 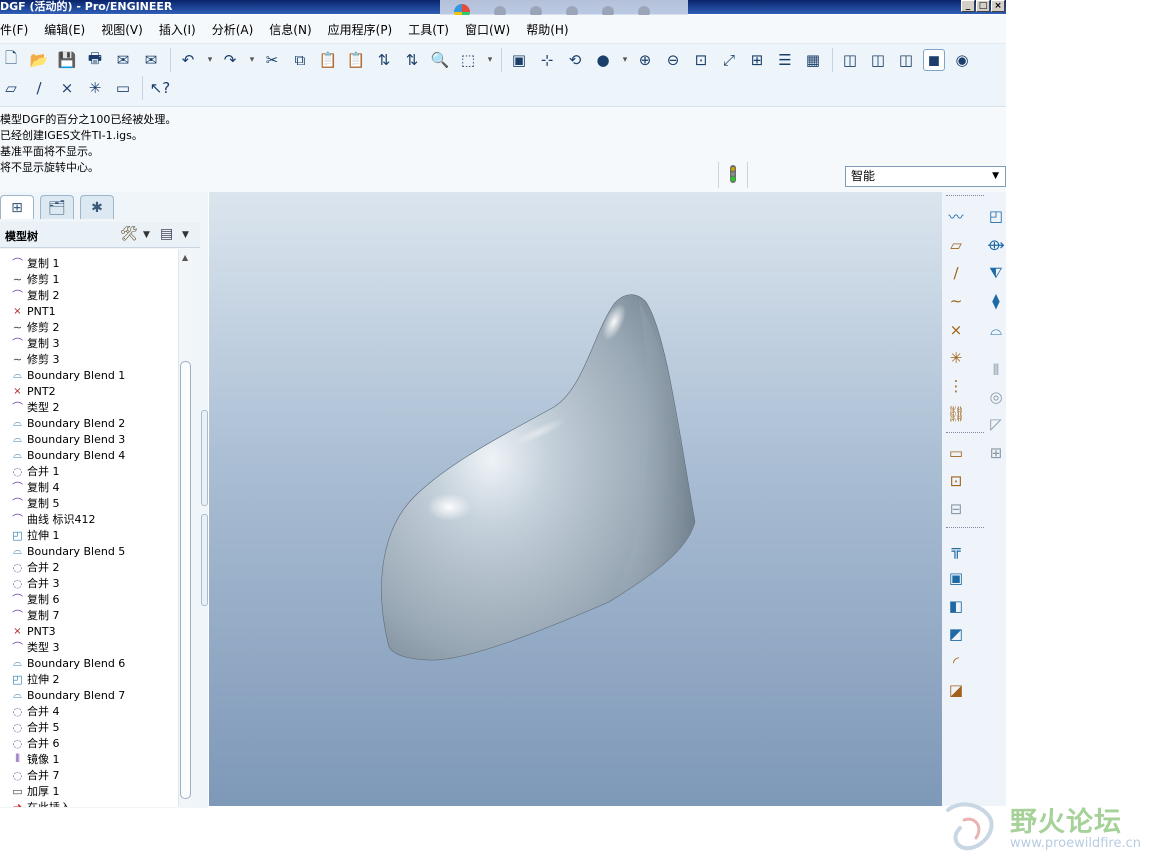 I want to click on repaint-icon: ▣, so click(x=519, y=60).